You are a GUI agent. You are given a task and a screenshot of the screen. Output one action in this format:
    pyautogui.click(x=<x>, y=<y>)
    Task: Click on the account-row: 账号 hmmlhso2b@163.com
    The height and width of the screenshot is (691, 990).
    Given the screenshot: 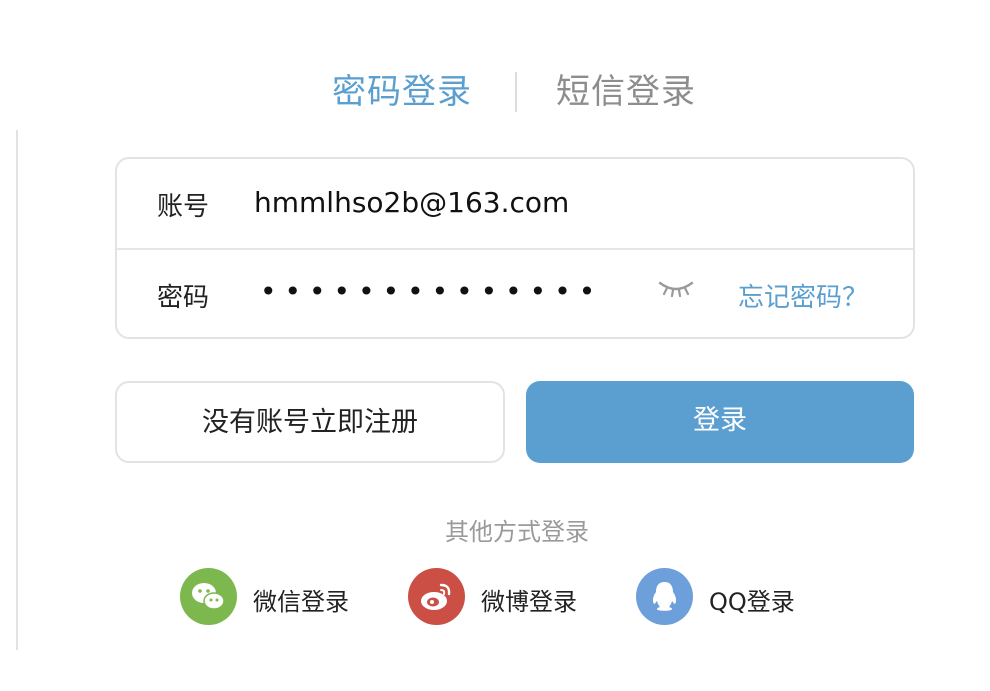 What is the action you would take?
    pyautogui.click(x=515, y=204)
    